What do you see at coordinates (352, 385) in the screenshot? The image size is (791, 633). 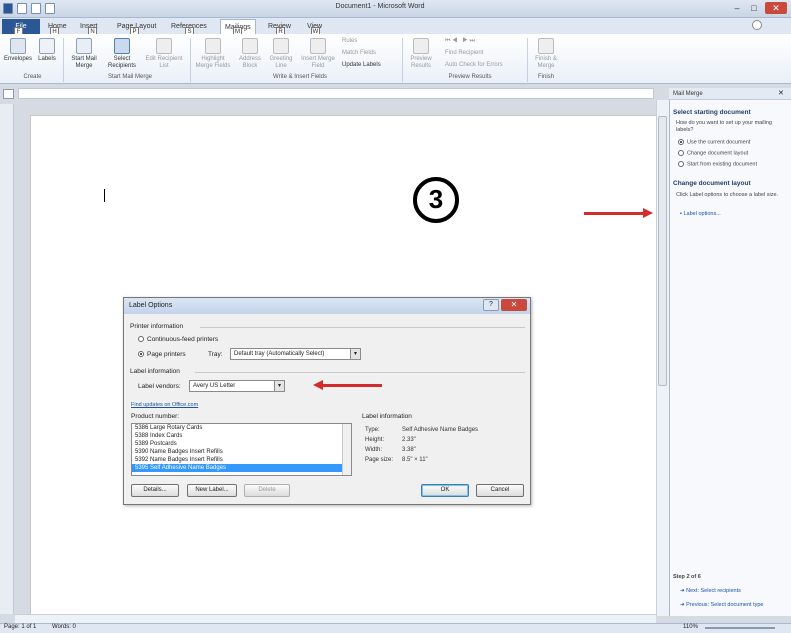 I see `arrow-indicator` at bounding box center [352, 385].